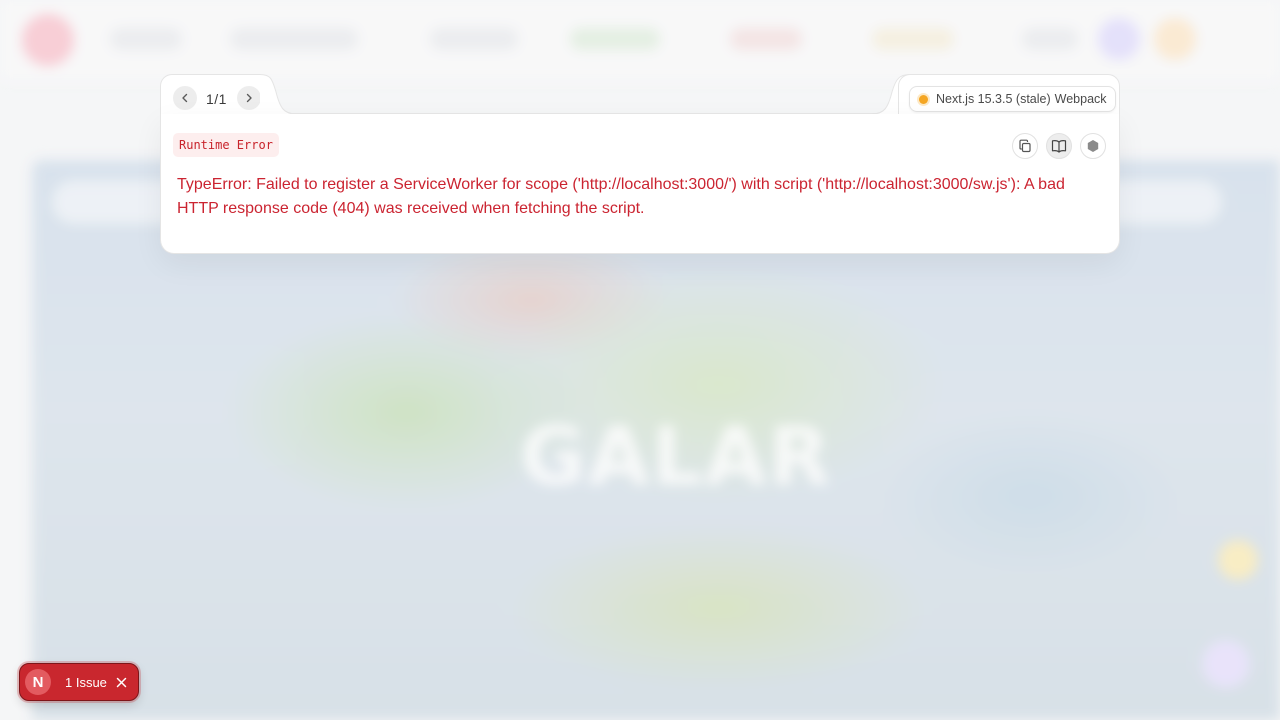 Image resolution: width=1280 pixels, height=720 pixels. I want to click on nextjs-logo-icon: N, so click(38, 682).